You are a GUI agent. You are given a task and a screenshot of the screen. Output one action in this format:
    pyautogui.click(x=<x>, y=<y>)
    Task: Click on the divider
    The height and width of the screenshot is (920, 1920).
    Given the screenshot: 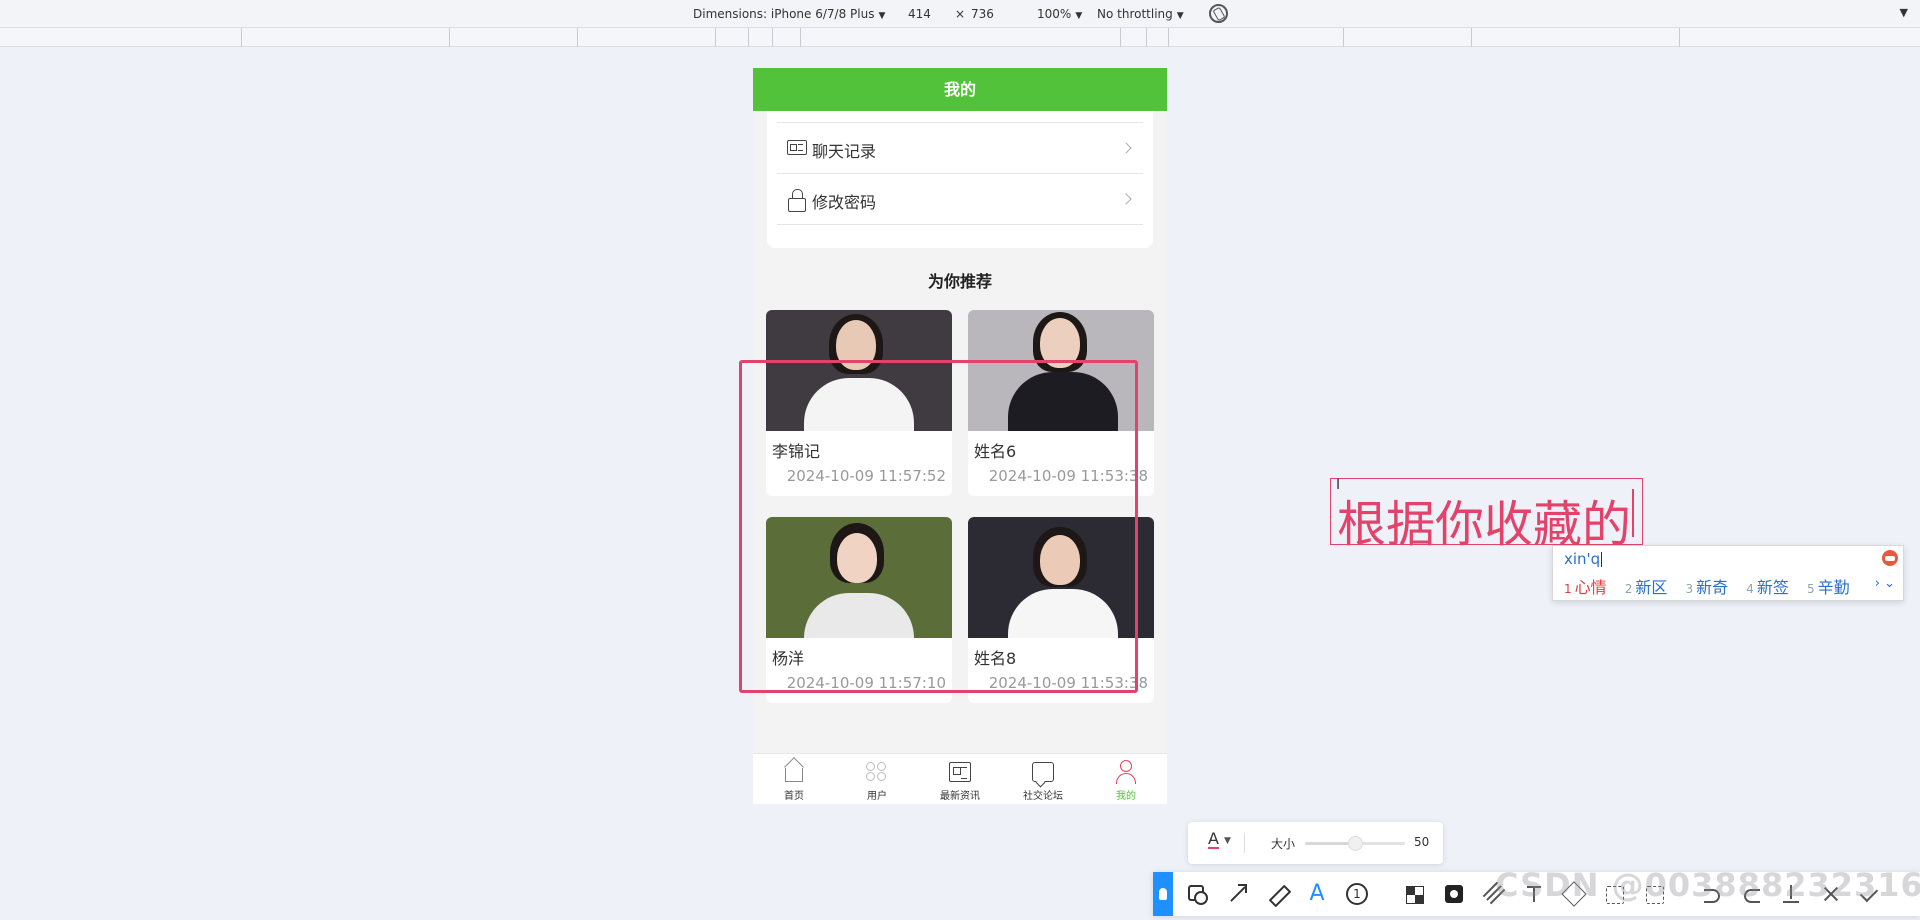 What is the action you would take?
    pyautogui.click(x=1244, y=843)
    